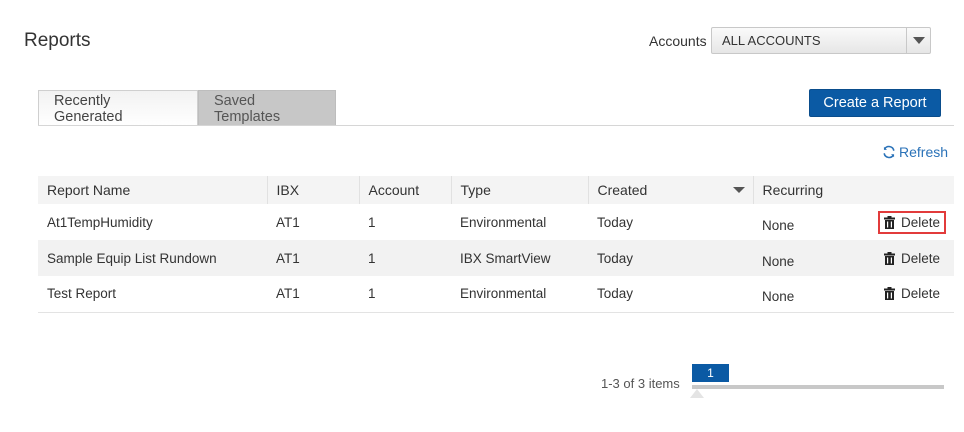  Describe the element at coordinates (152, 190) in the screenshot. I see `column-header-report-name: Report Name` at that location.